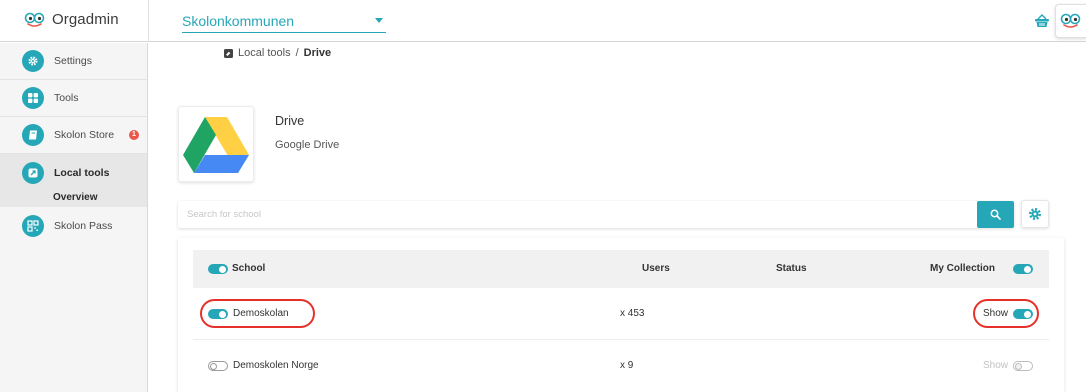  What do you see at coordinates (218, 366) in the screenshot?
I see `school-toggle` at bounding box center [218, 366].